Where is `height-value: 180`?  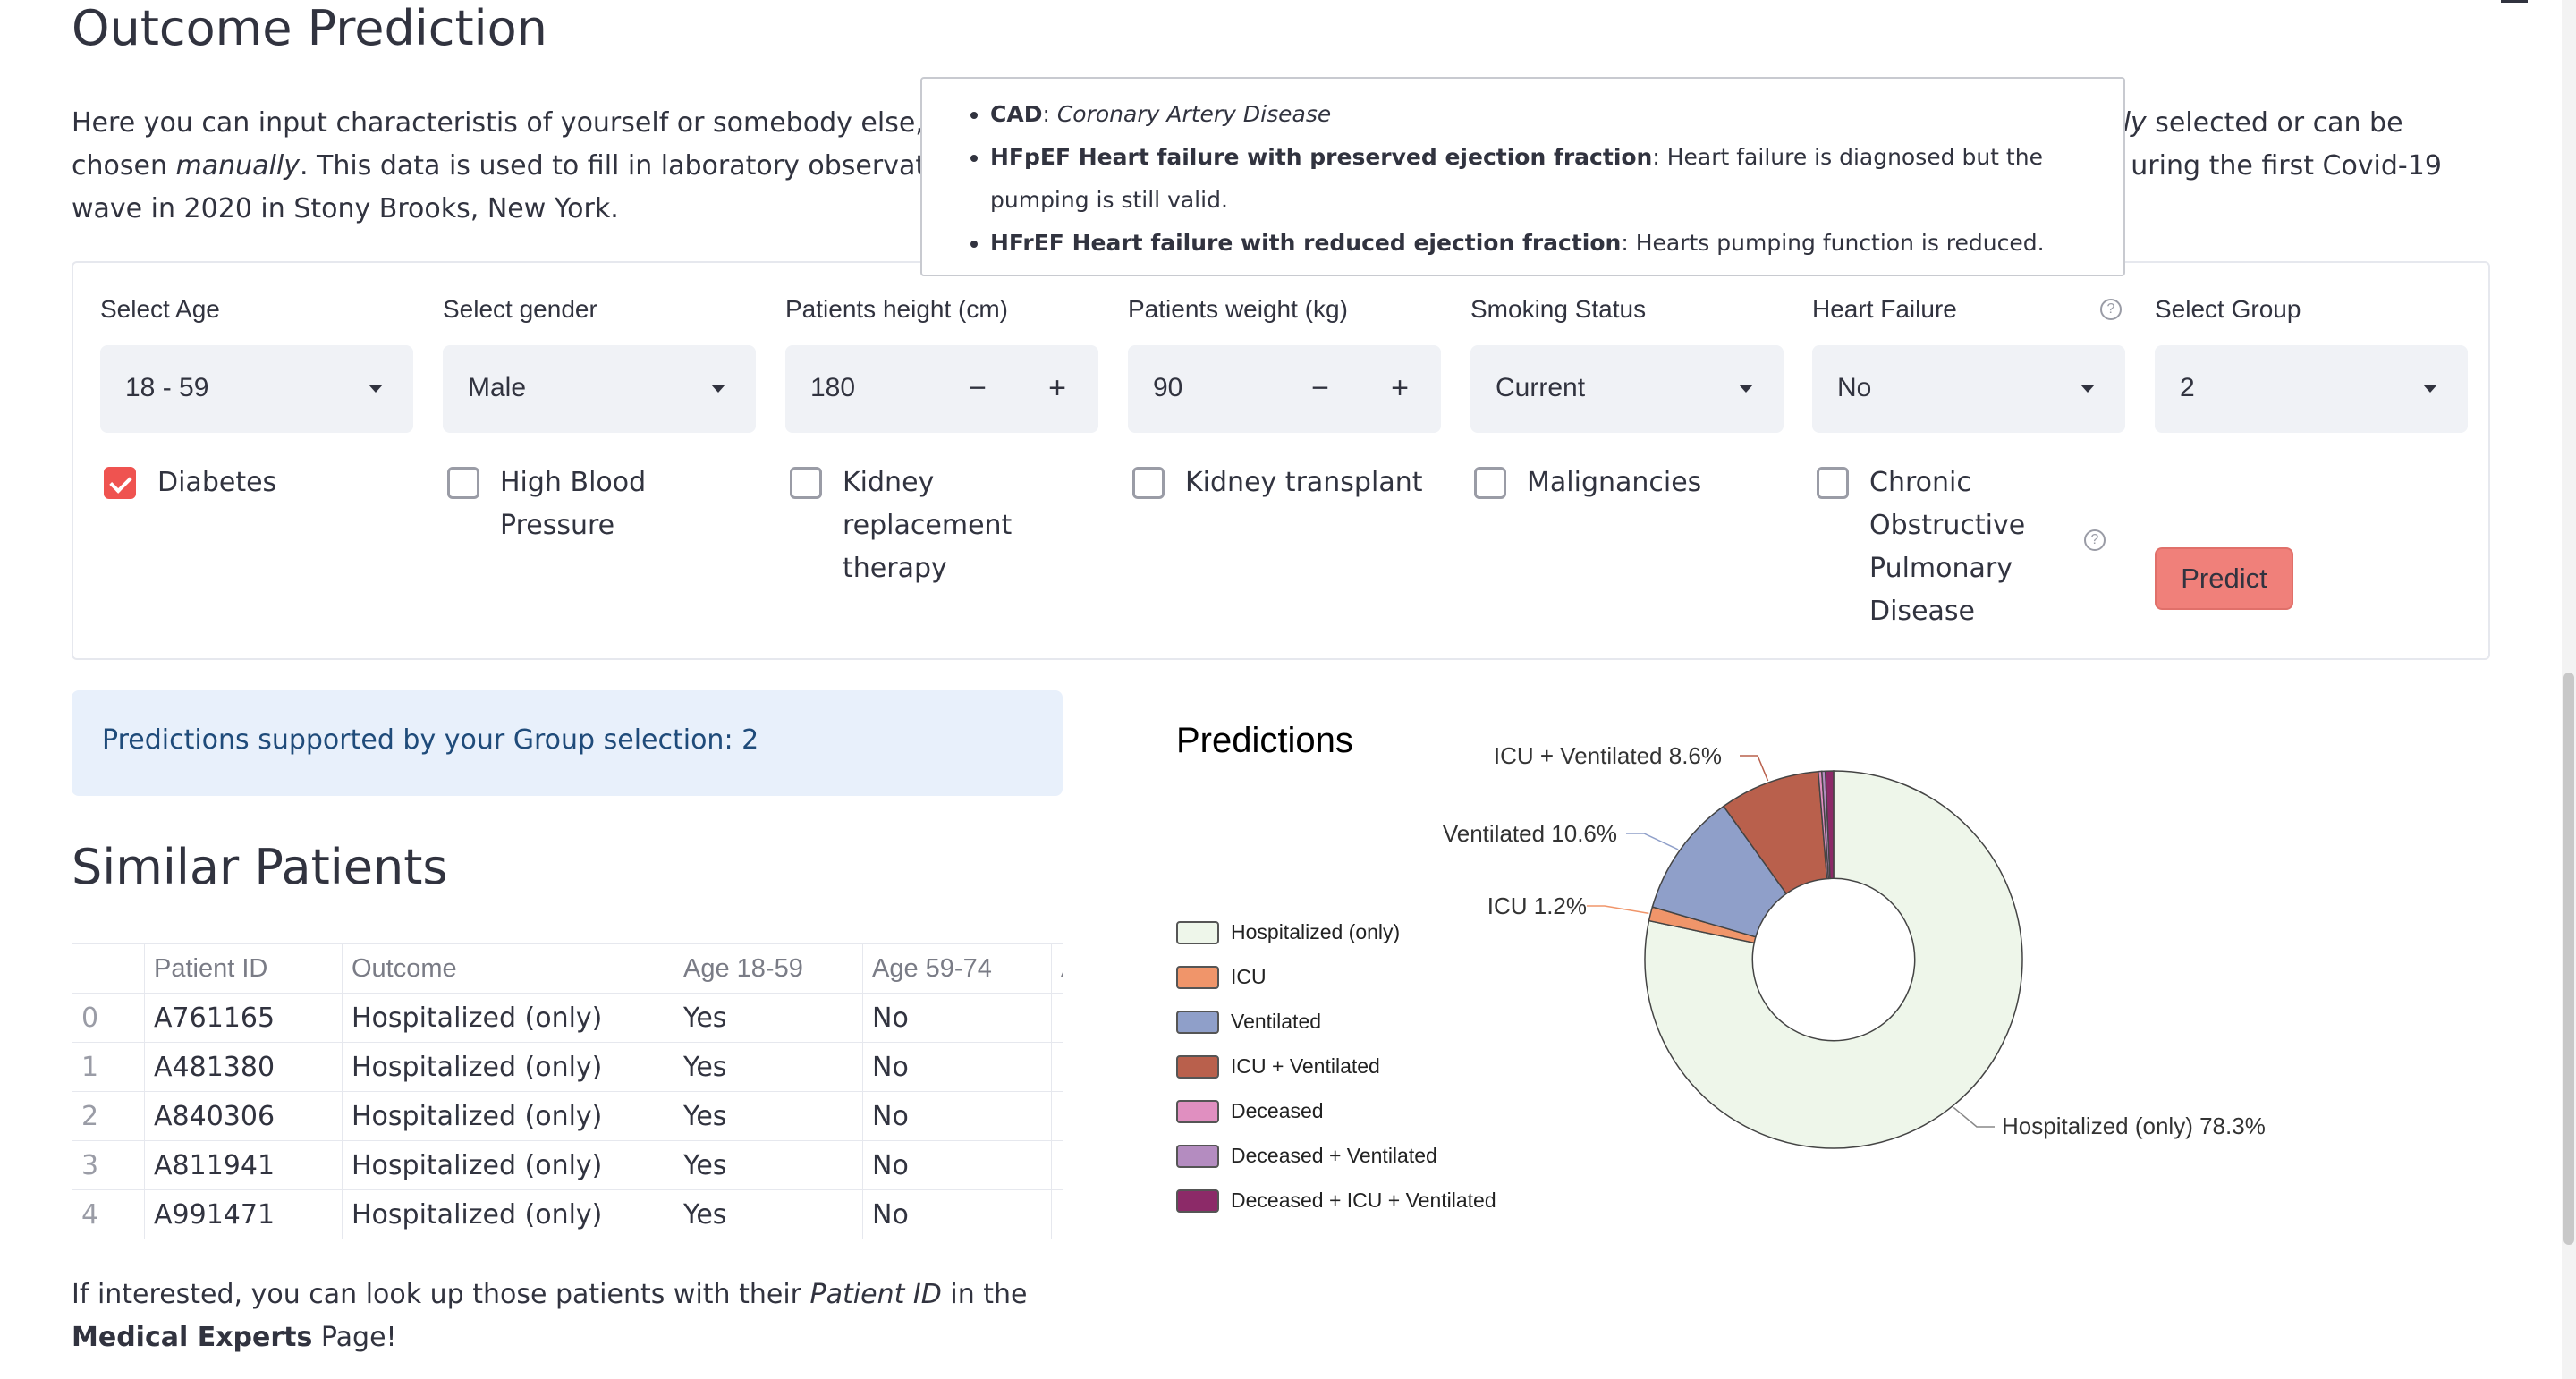 height-value: 180 is located at coordinates (832, 388).